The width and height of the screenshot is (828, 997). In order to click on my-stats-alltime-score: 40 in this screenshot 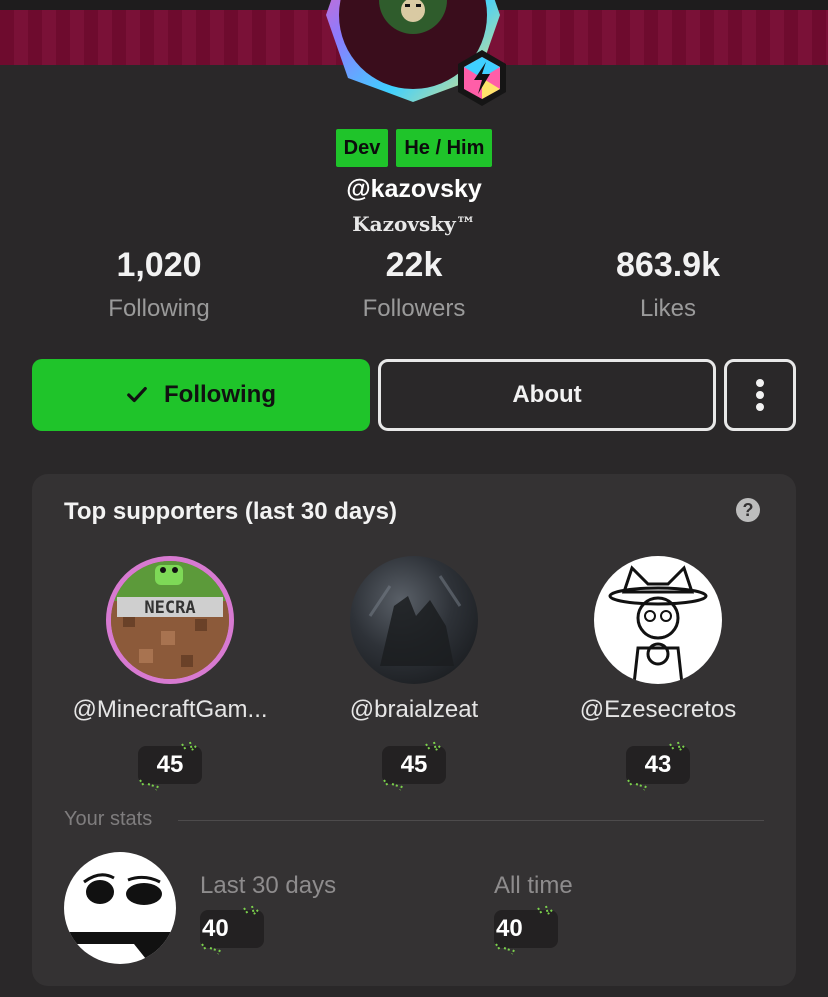, I will do `click(526, 930)`.